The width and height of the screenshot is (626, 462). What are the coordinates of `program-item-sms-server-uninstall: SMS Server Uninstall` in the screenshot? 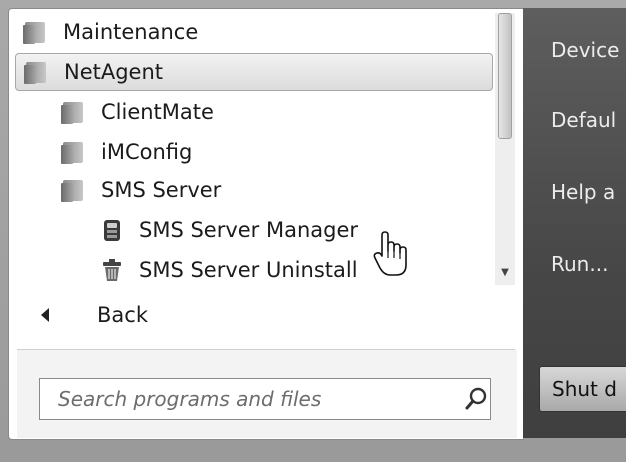 It's located at (254, 270).